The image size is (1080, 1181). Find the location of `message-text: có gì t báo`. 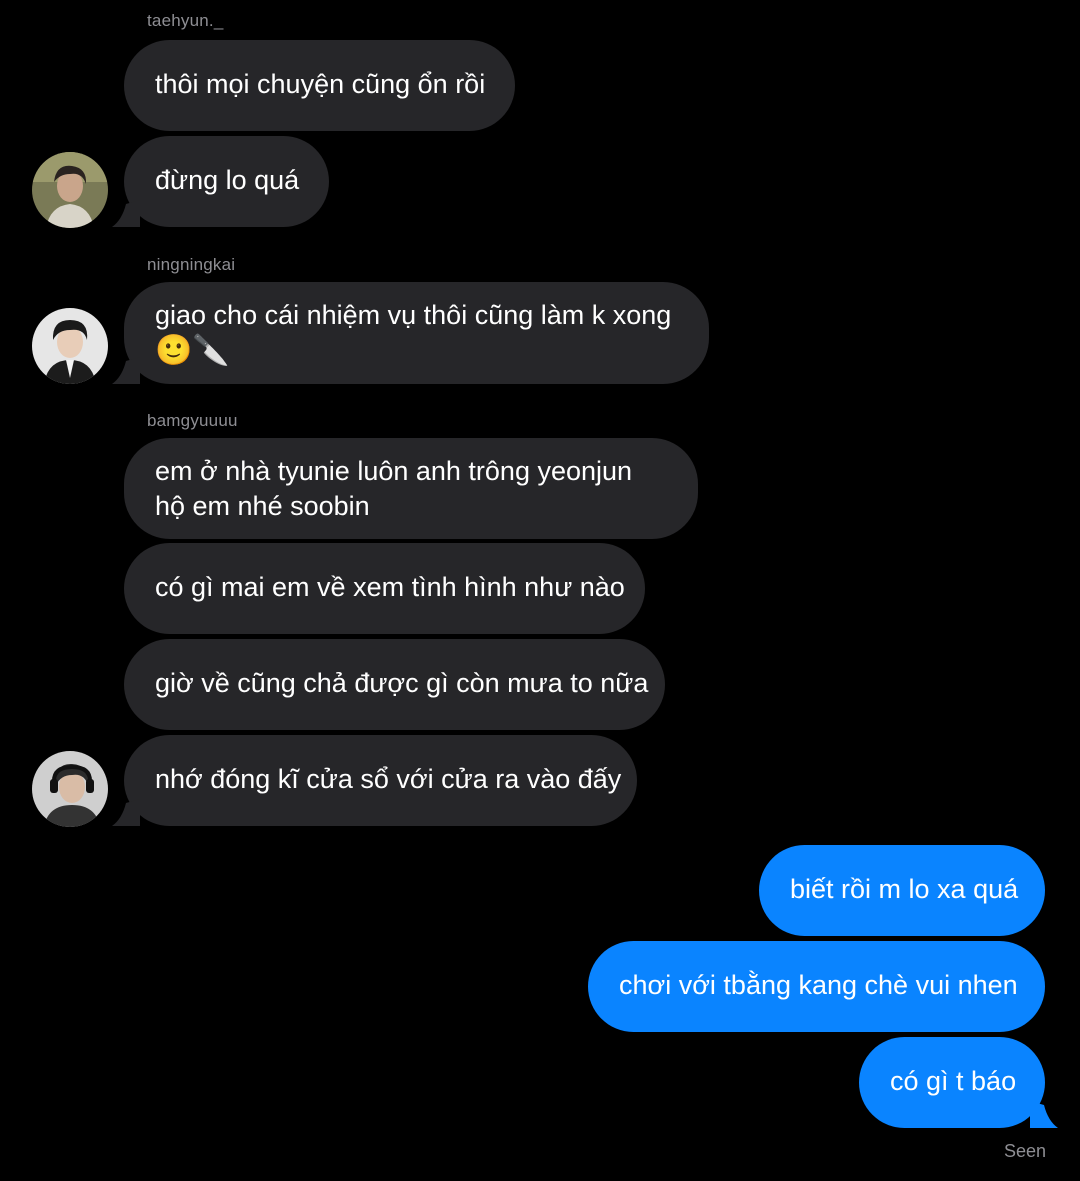

message-text: có gì t báo is located at coordinates (953, 1081).